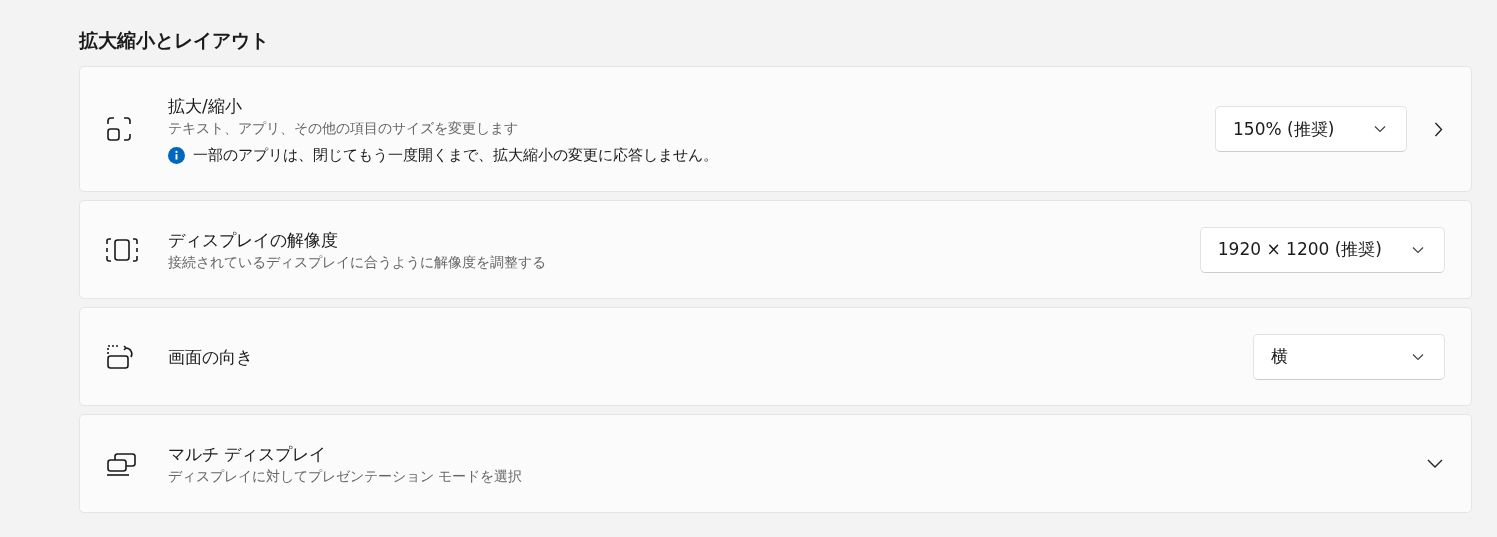  Describe the element at coordinates (357, 262) in the screenshot. I see `setting-description: 接続されているディスプレイに合うように解像度を調整する` at that location.